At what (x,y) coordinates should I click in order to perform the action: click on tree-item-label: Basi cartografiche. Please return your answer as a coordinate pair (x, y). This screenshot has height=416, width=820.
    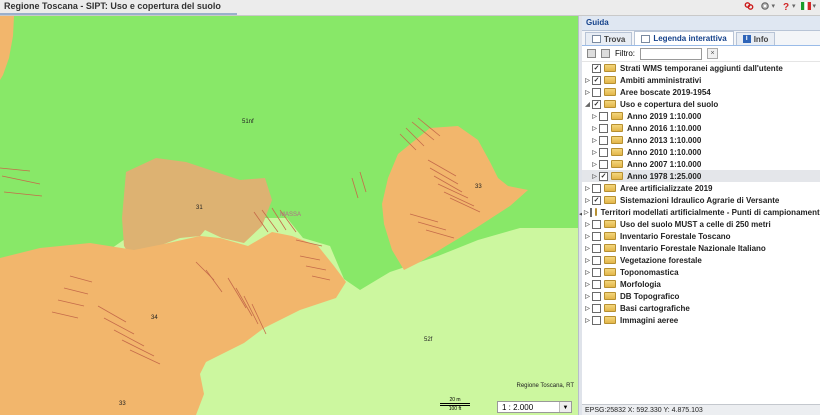
    Looking at the image, I should click on (655, 308).